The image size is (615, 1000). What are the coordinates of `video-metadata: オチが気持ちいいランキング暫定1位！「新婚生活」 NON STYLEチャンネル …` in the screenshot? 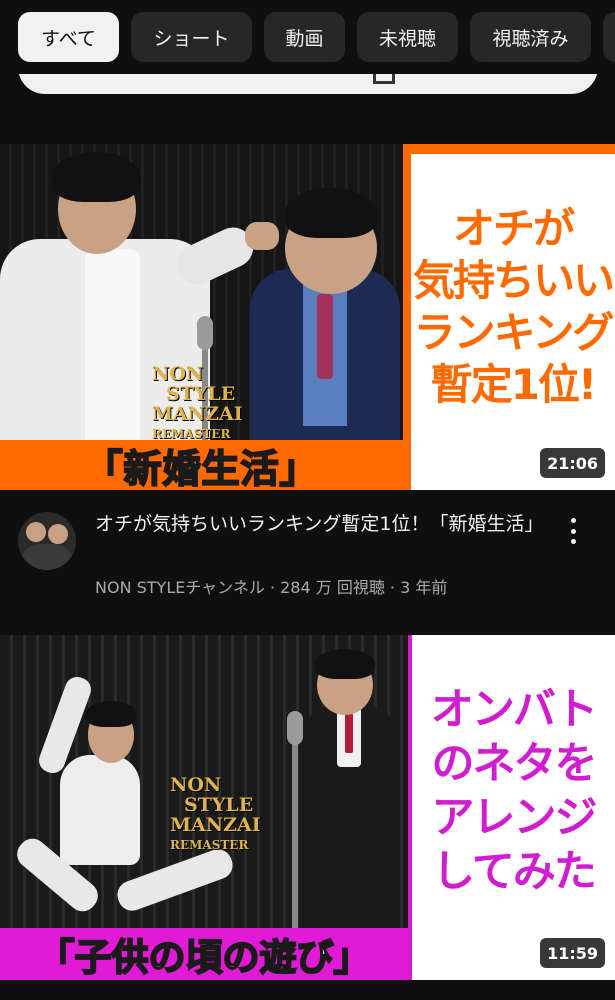 It's located at (307, 562).